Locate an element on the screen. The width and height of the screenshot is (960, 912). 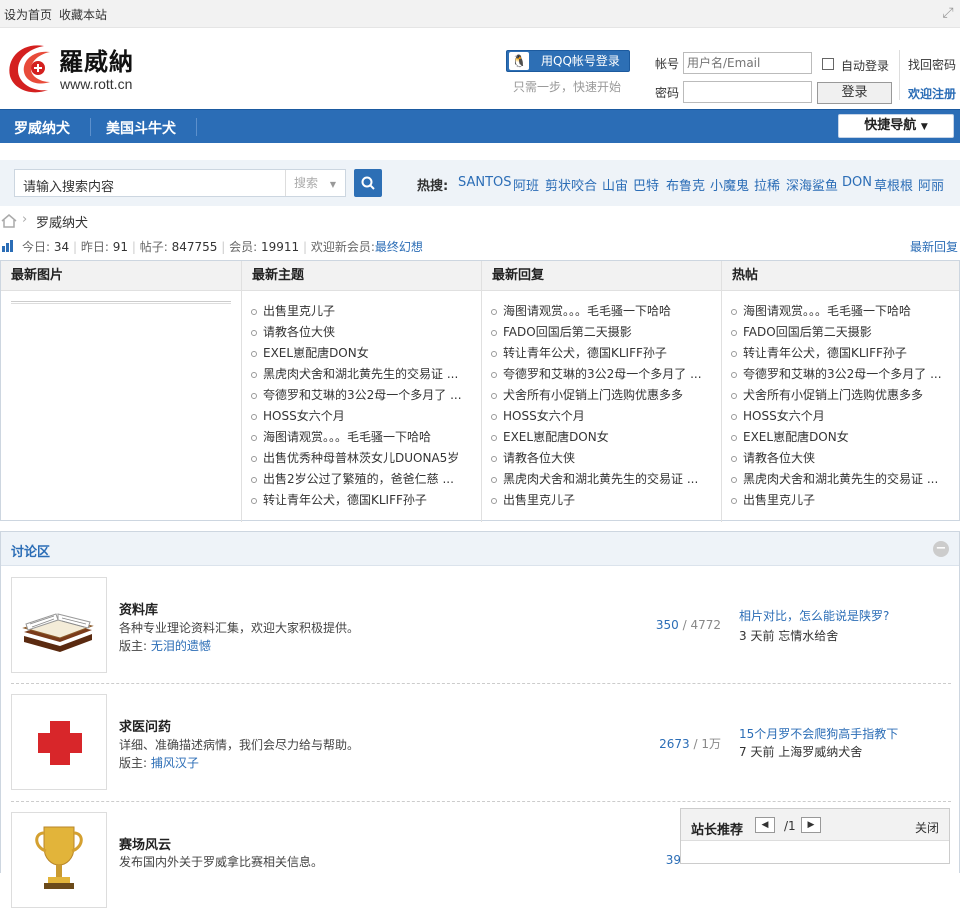
hot-search-item: 布鲁克 is located at coordinates (685, 184).